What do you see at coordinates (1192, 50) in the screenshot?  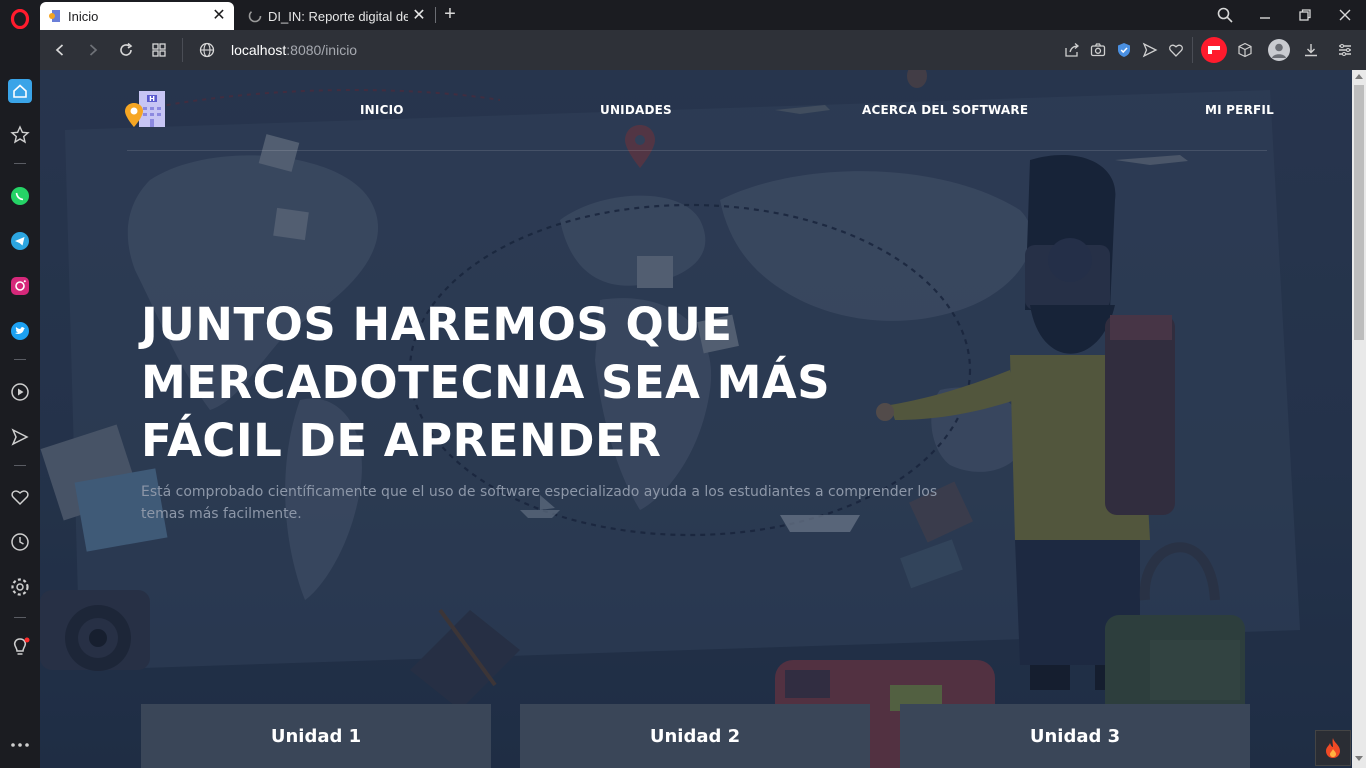 I see `toolbar-separator` at bounding box center [1192, 50].